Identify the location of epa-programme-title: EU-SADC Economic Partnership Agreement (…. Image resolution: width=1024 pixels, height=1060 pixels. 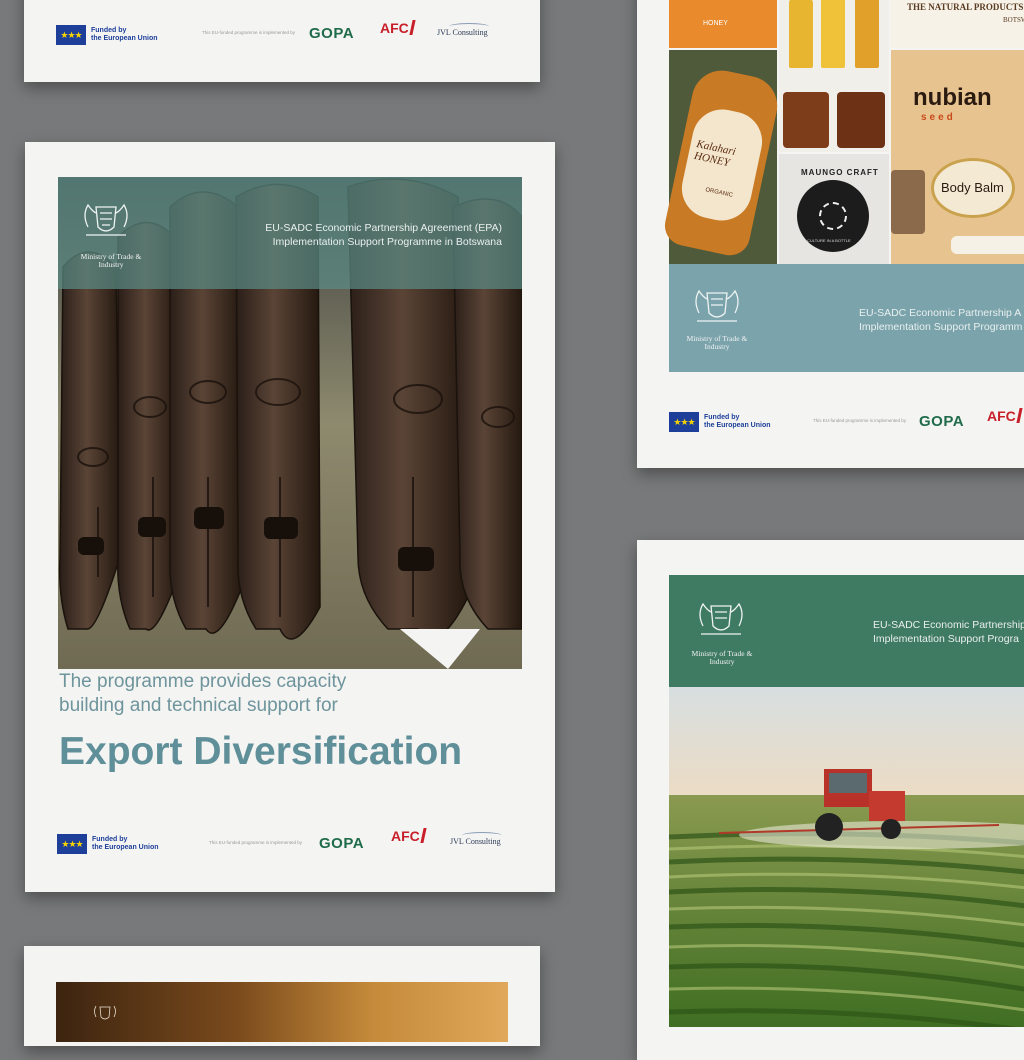
(383, 235).